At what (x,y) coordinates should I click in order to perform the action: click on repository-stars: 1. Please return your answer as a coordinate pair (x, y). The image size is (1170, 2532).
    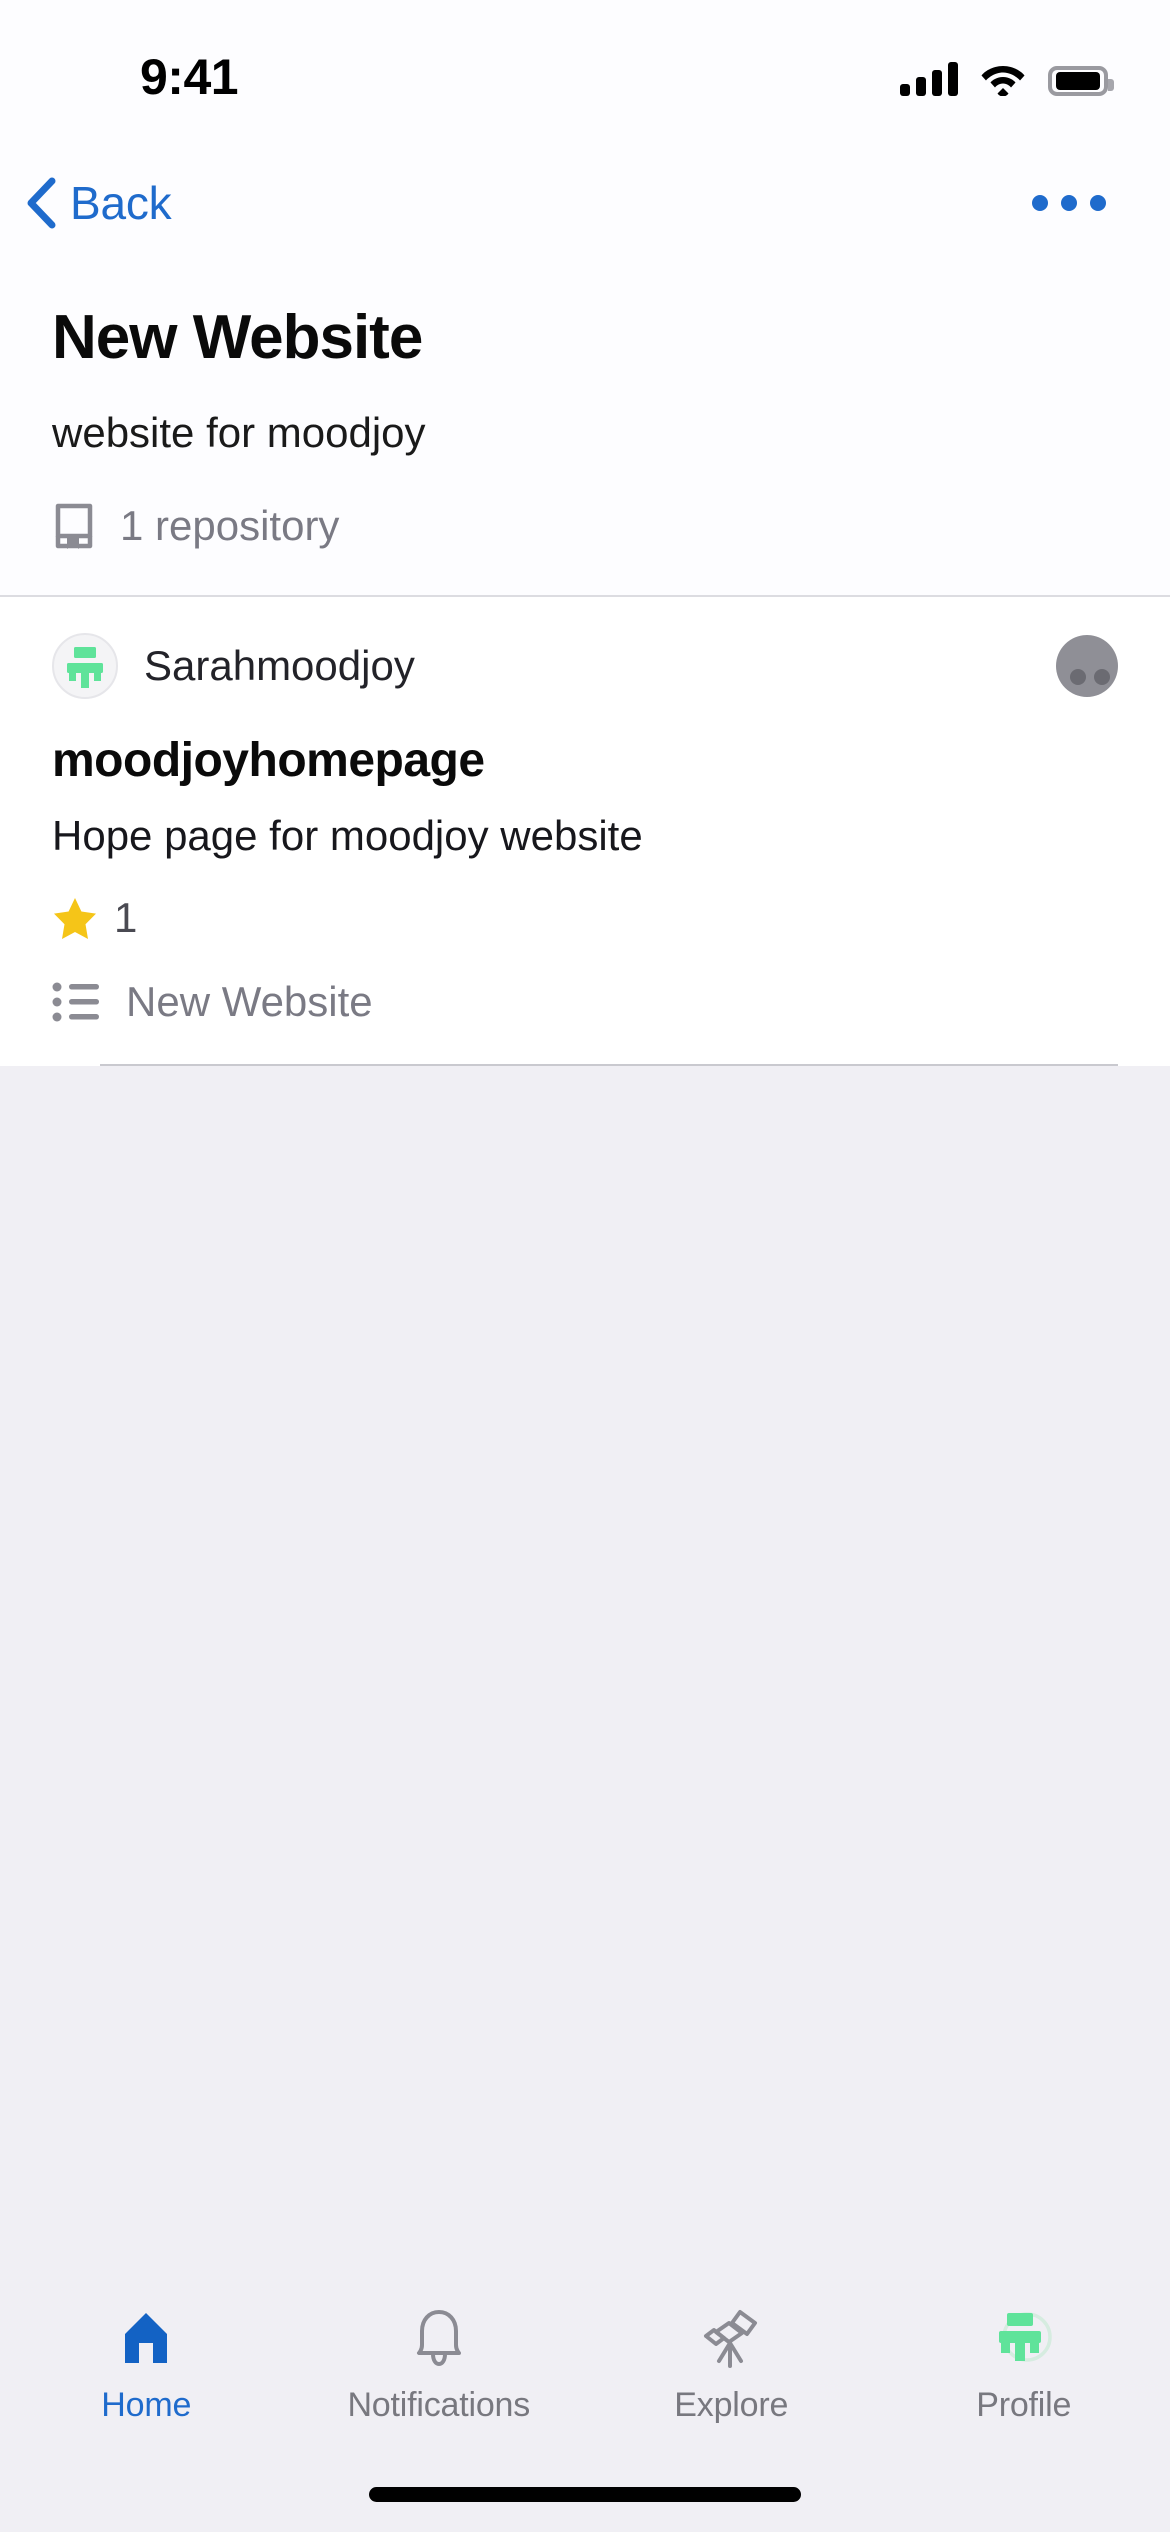
    Looking at the image, I should click on (585, 918).